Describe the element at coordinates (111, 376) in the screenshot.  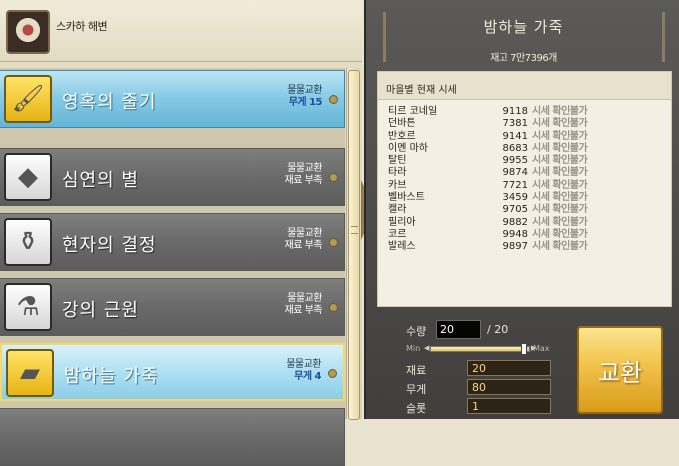
I see `item-name: 밤하늘 가죽` at that location.